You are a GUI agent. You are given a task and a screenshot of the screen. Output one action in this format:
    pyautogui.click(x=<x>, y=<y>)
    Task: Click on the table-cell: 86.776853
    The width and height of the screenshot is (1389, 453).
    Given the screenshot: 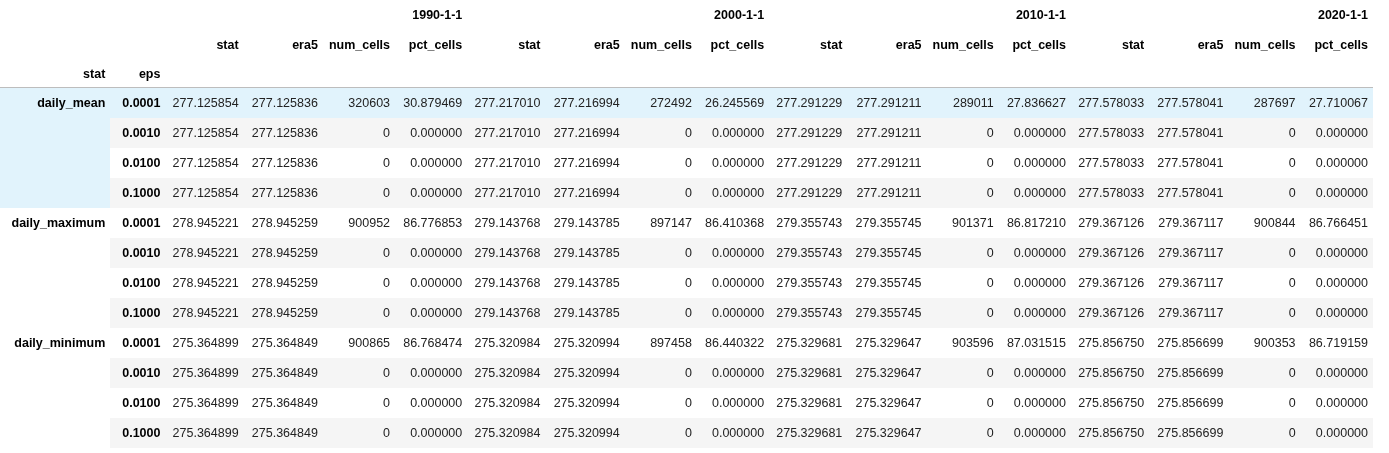 What is the action you would take?
    pyautogui.click(x=431, y=223)
    